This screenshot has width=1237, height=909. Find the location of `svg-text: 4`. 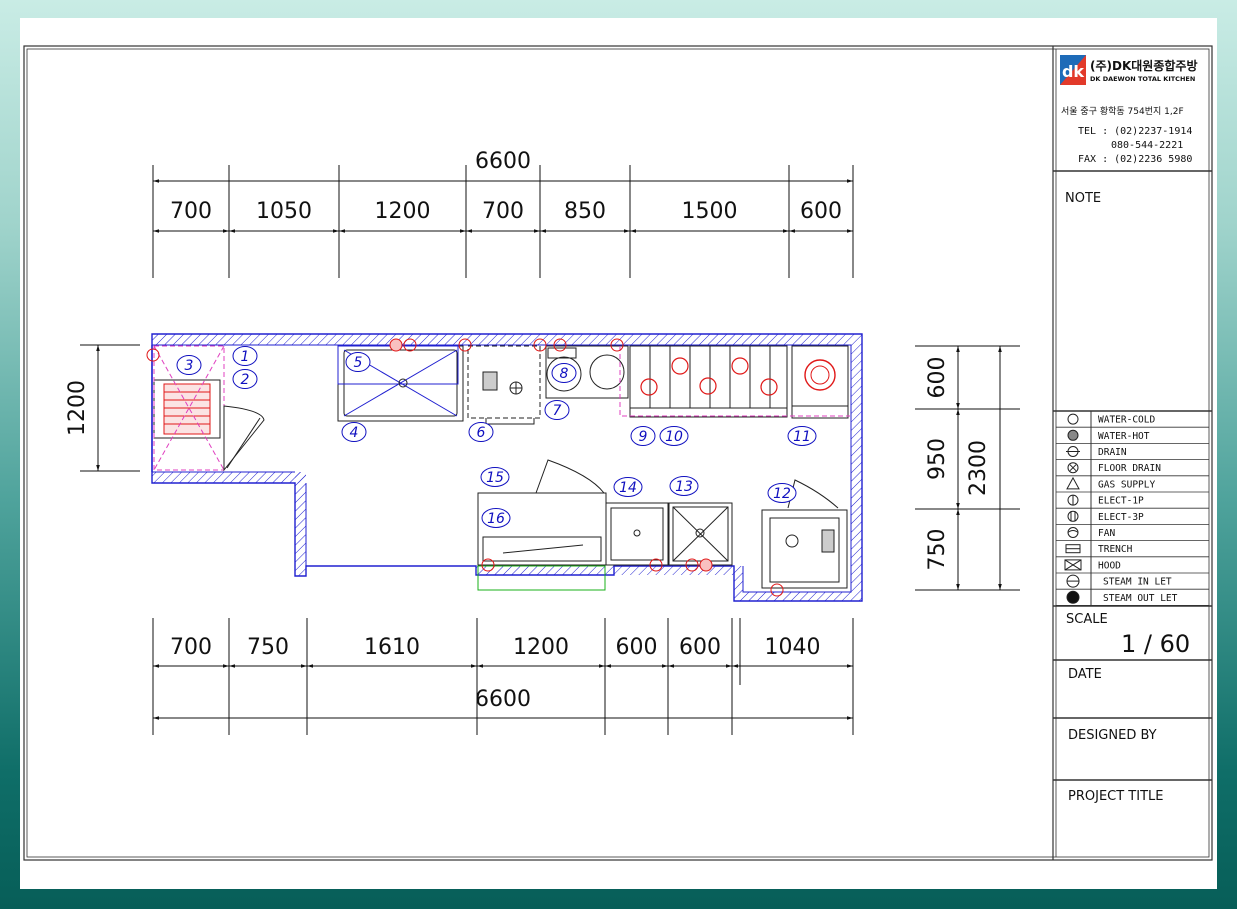

svg-text: 4 is located at coordinates (354, 433).